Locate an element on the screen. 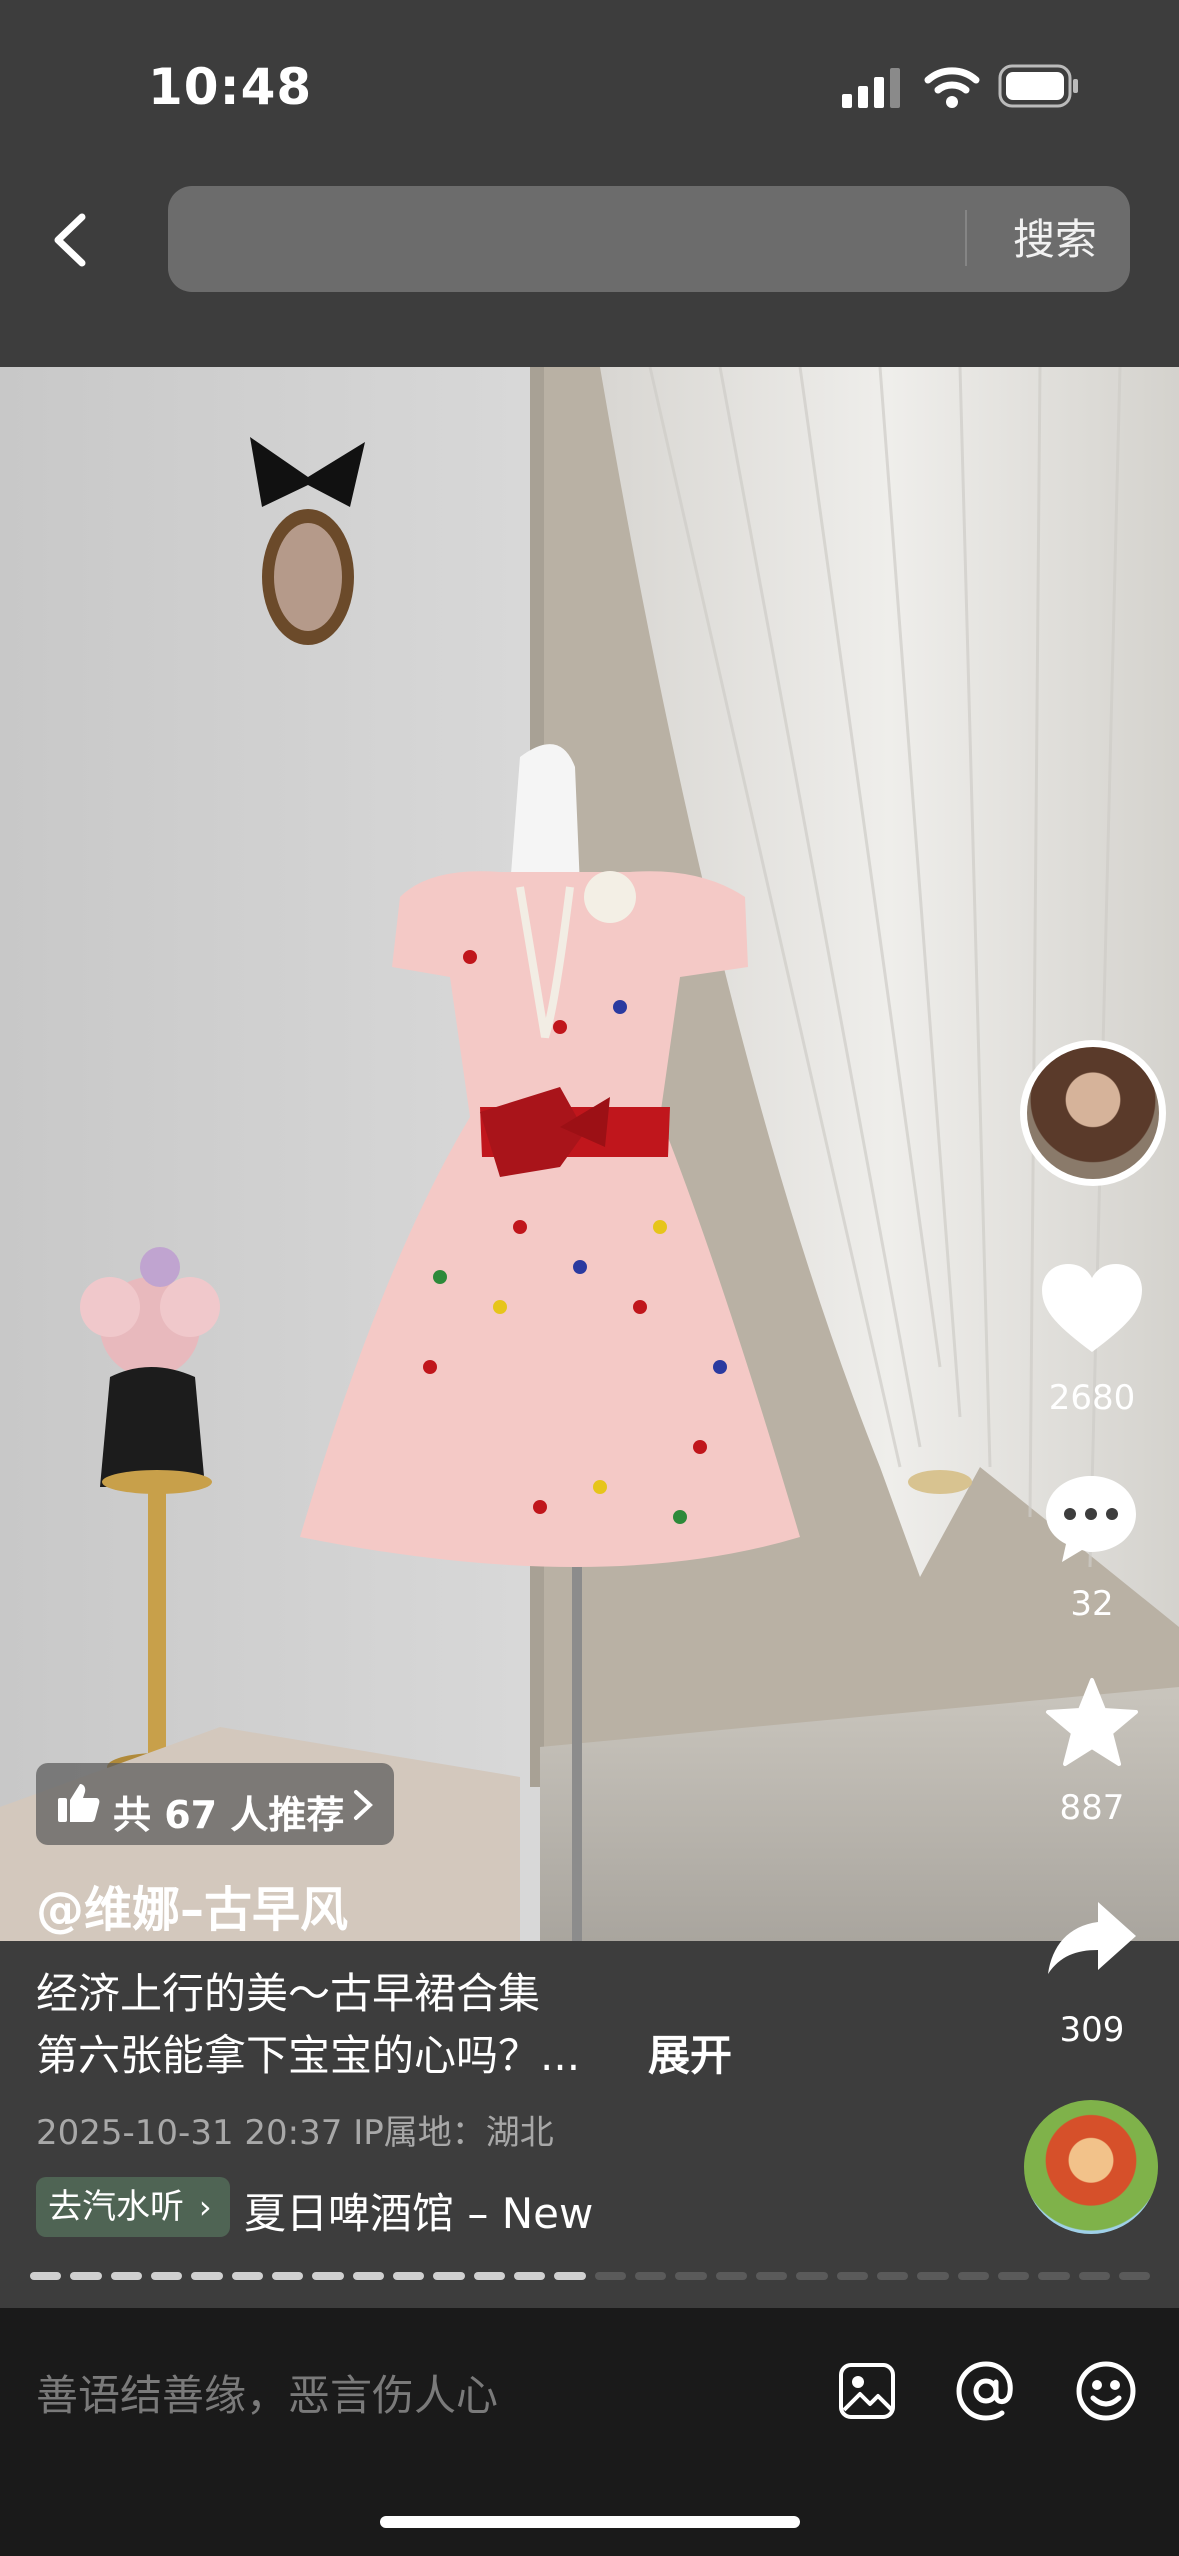  search-input is located at coordinates (649, 239).